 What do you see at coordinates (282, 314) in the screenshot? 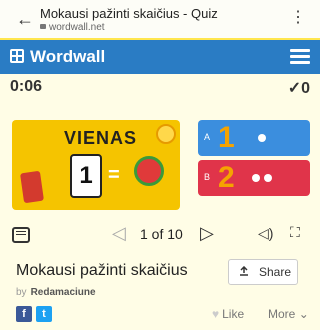
I see `more-label: More` at bounding box center [282, 314].